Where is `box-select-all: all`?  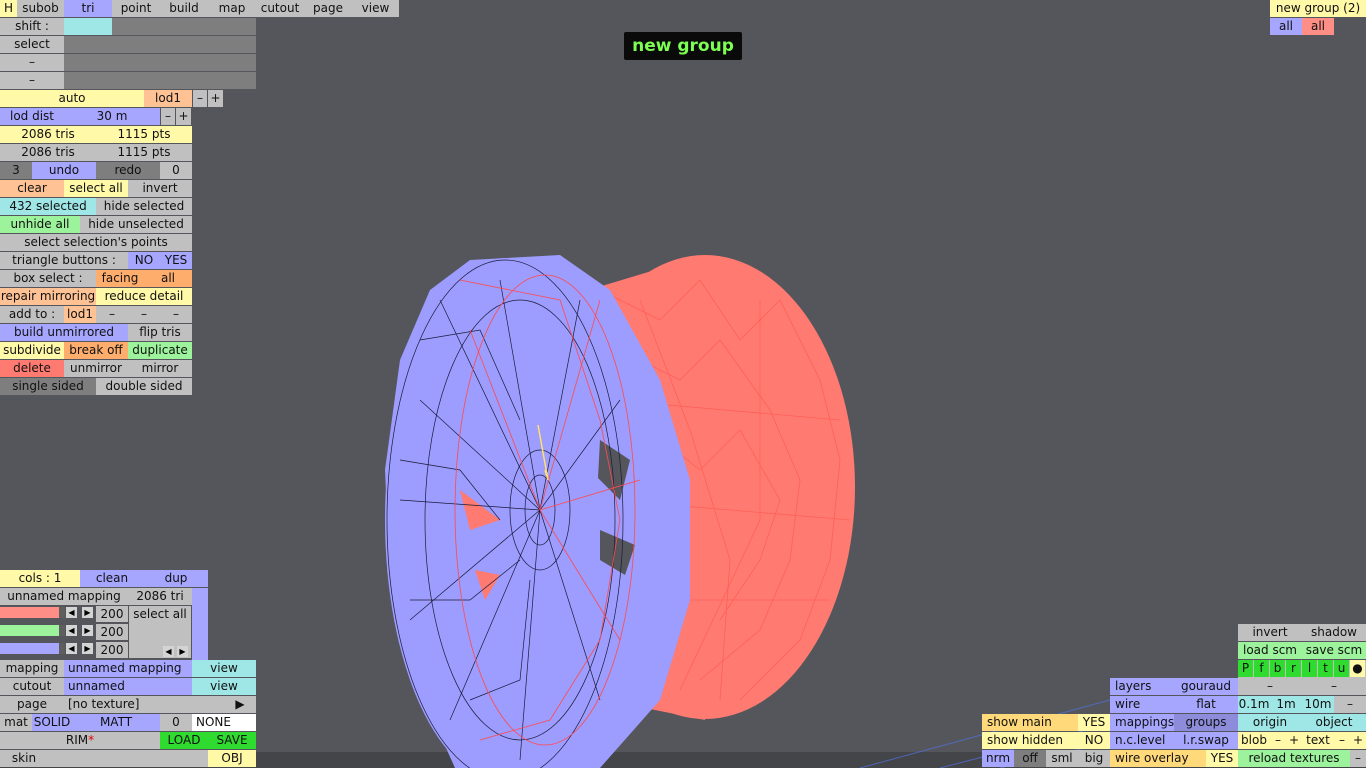 box-select-all: all is located at coordinates (168, 278).